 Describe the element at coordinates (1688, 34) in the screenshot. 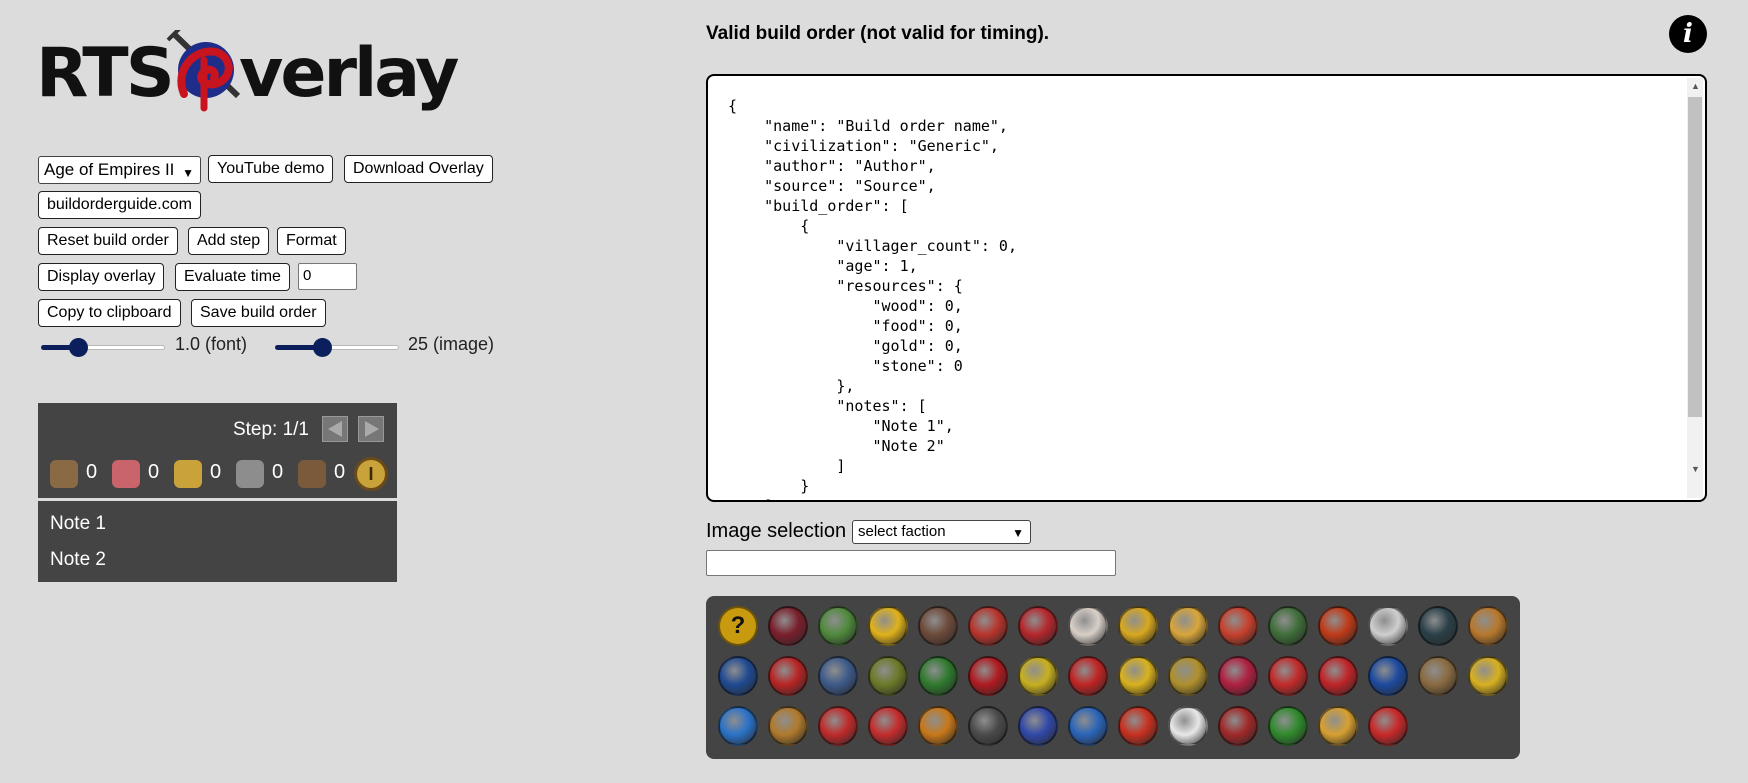

I see `info-icon: i` at that location.